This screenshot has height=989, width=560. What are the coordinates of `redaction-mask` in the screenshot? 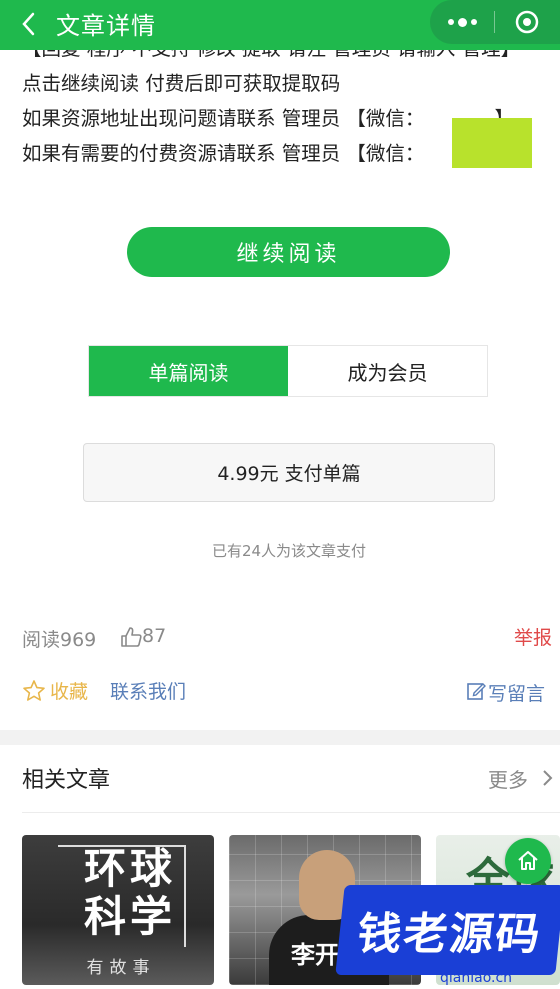 It's located at (492, 143).